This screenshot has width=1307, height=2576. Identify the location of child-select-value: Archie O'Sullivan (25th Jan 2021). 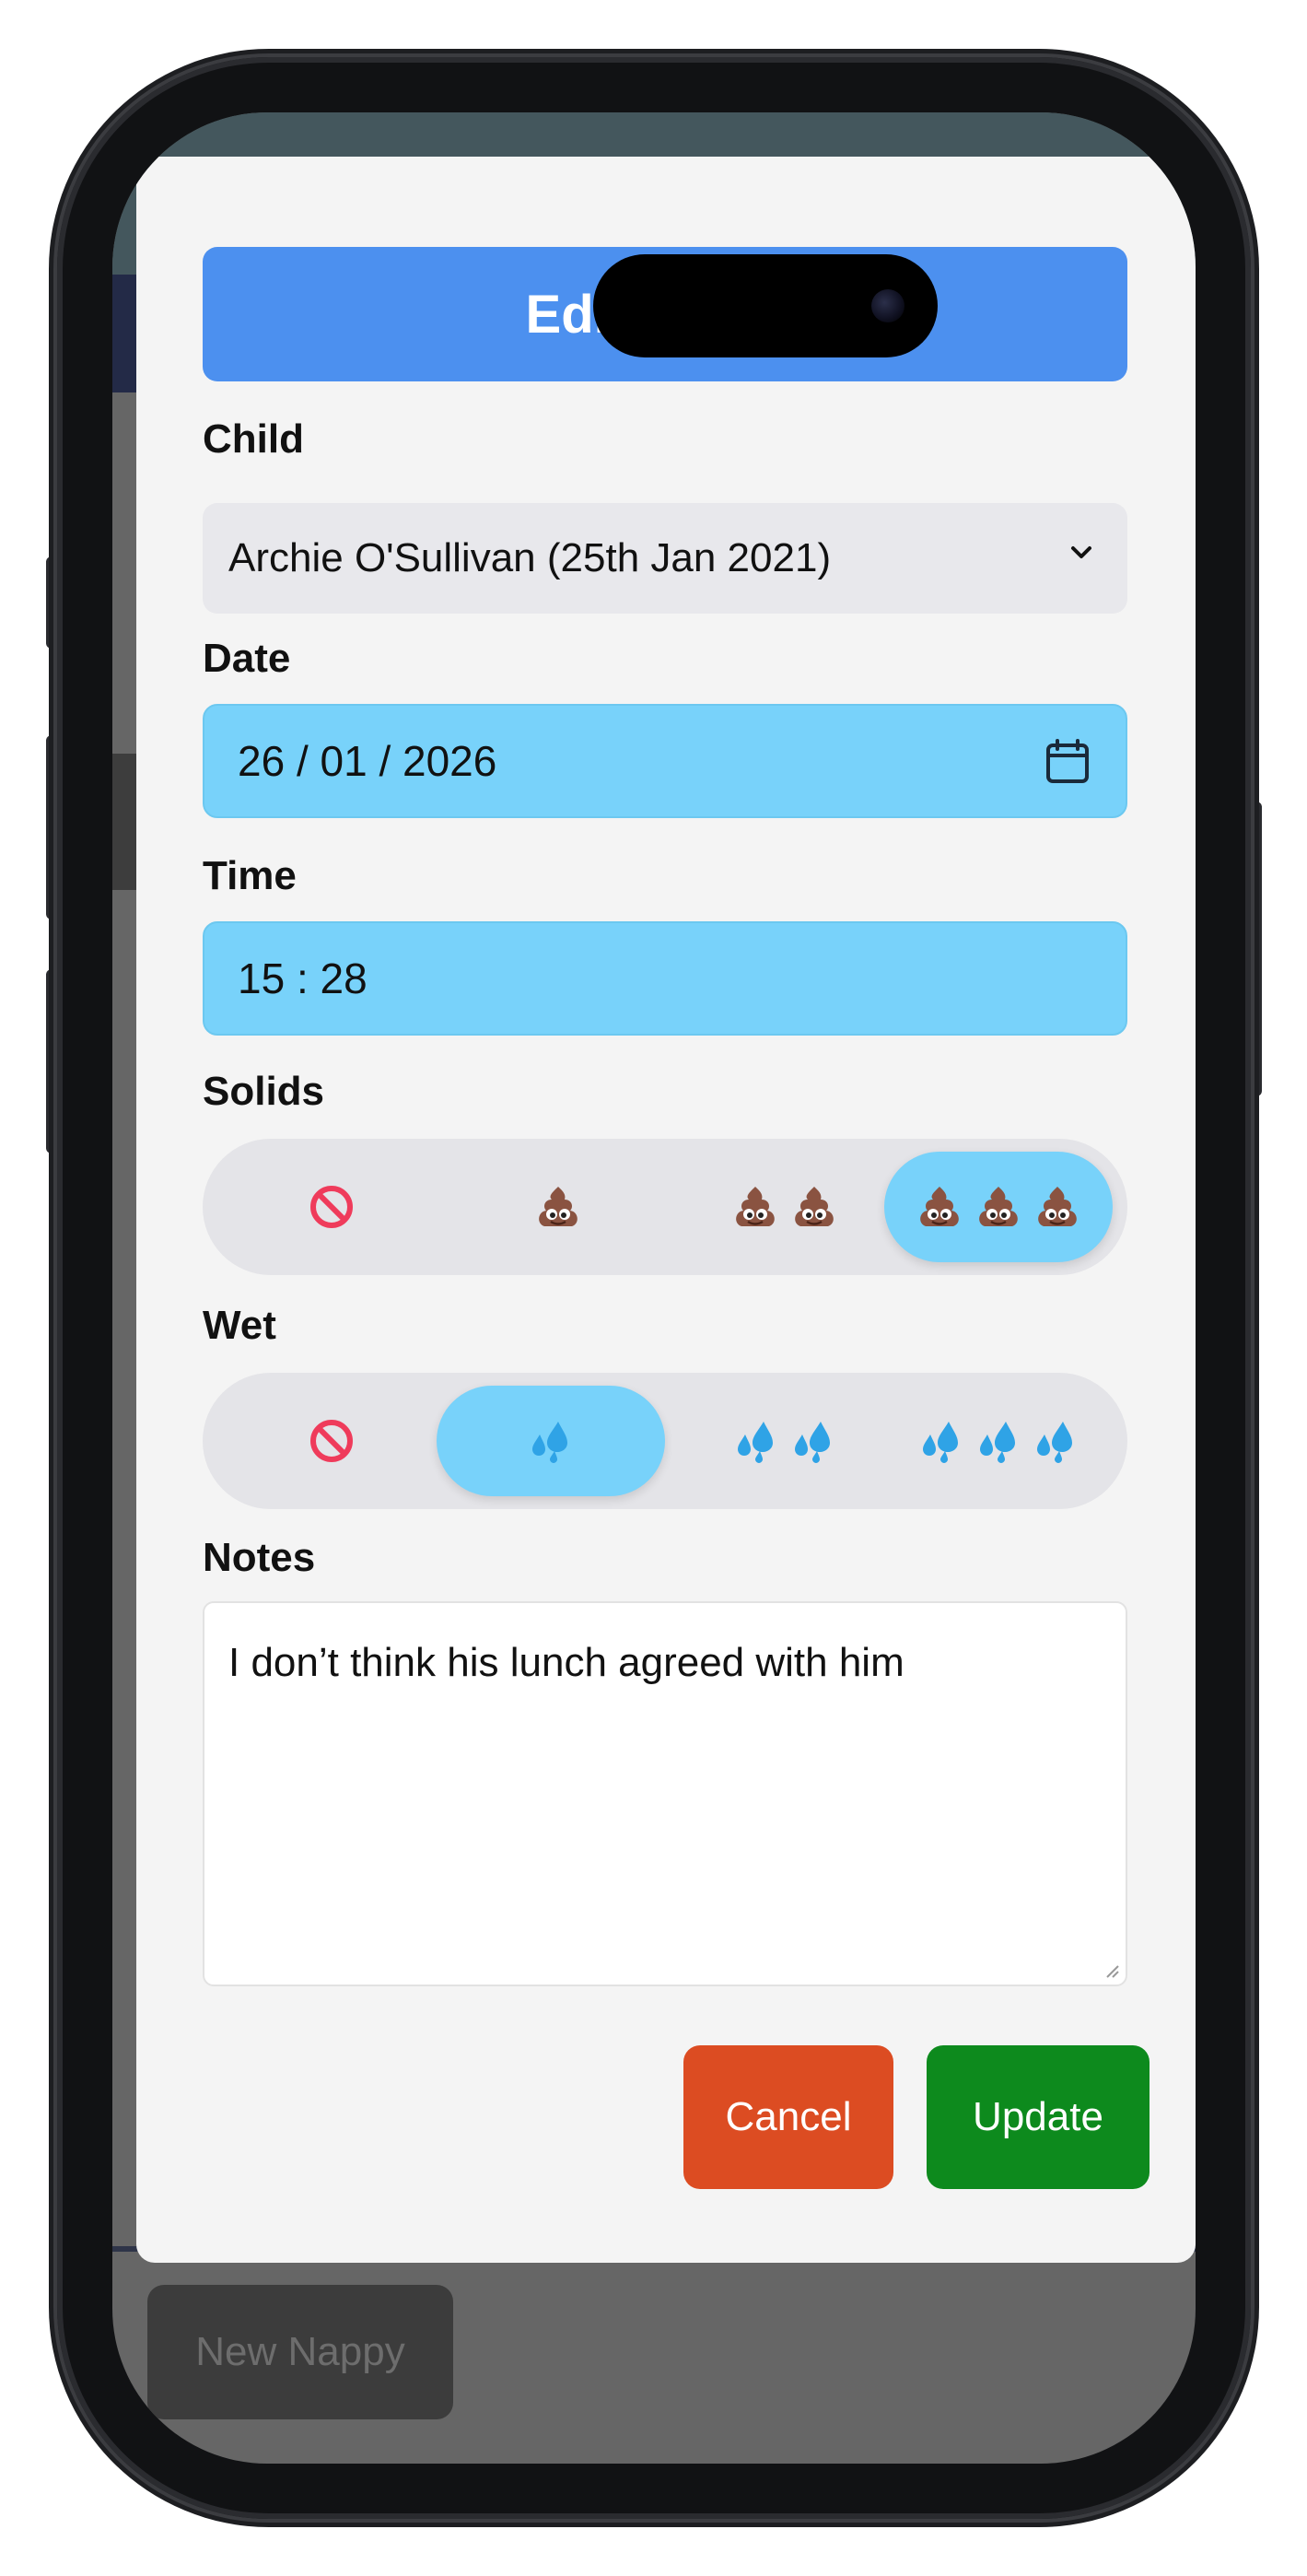
(530, 557).